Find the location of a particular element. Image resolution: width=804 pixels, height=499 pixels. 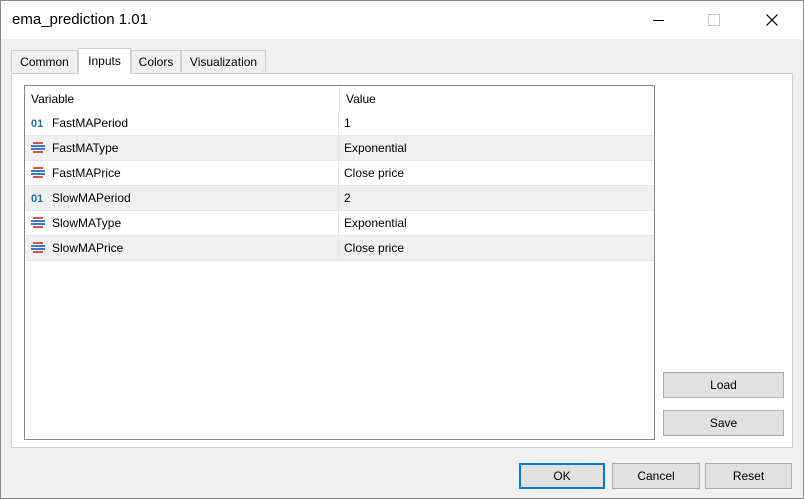

cancel-button: Cancel is located at coordinates (656, 476).